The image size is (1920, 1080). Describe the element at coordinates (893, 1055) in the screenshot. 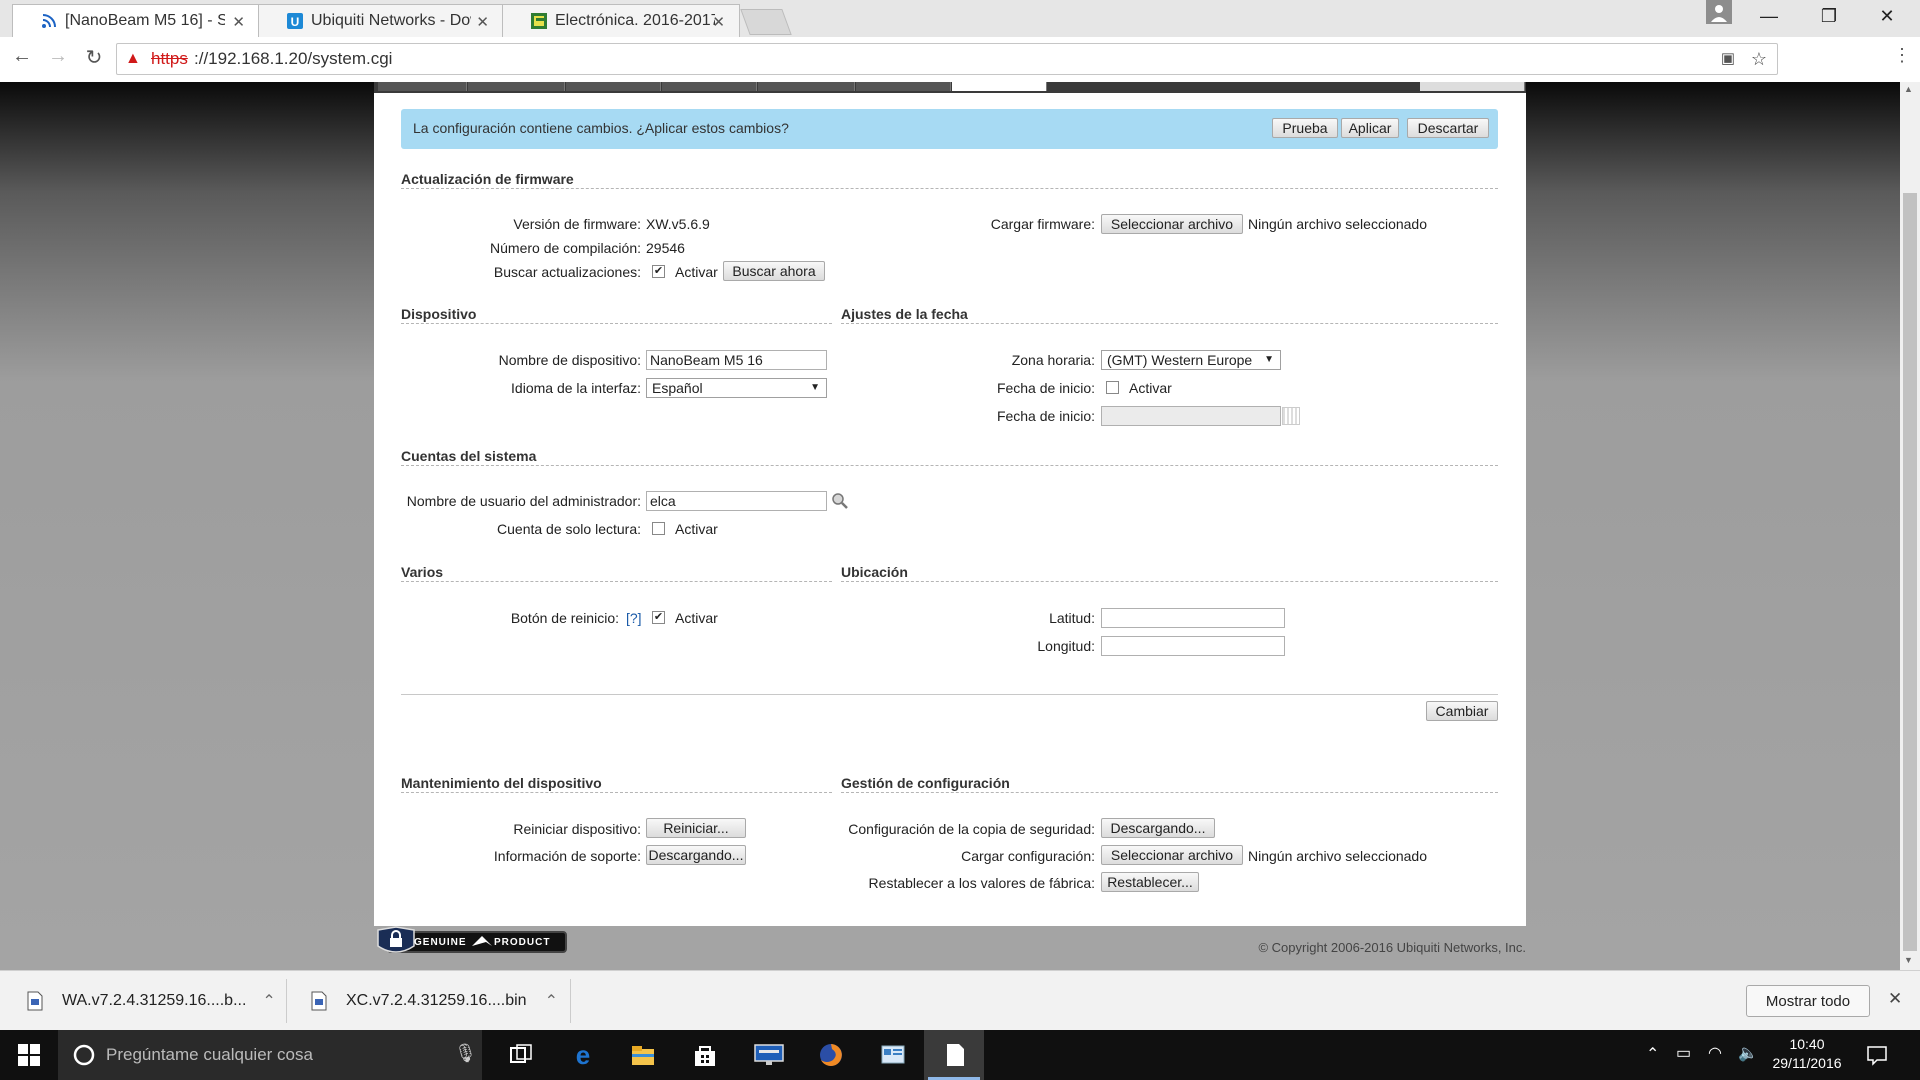

I see `control-panel-icon` at that location.